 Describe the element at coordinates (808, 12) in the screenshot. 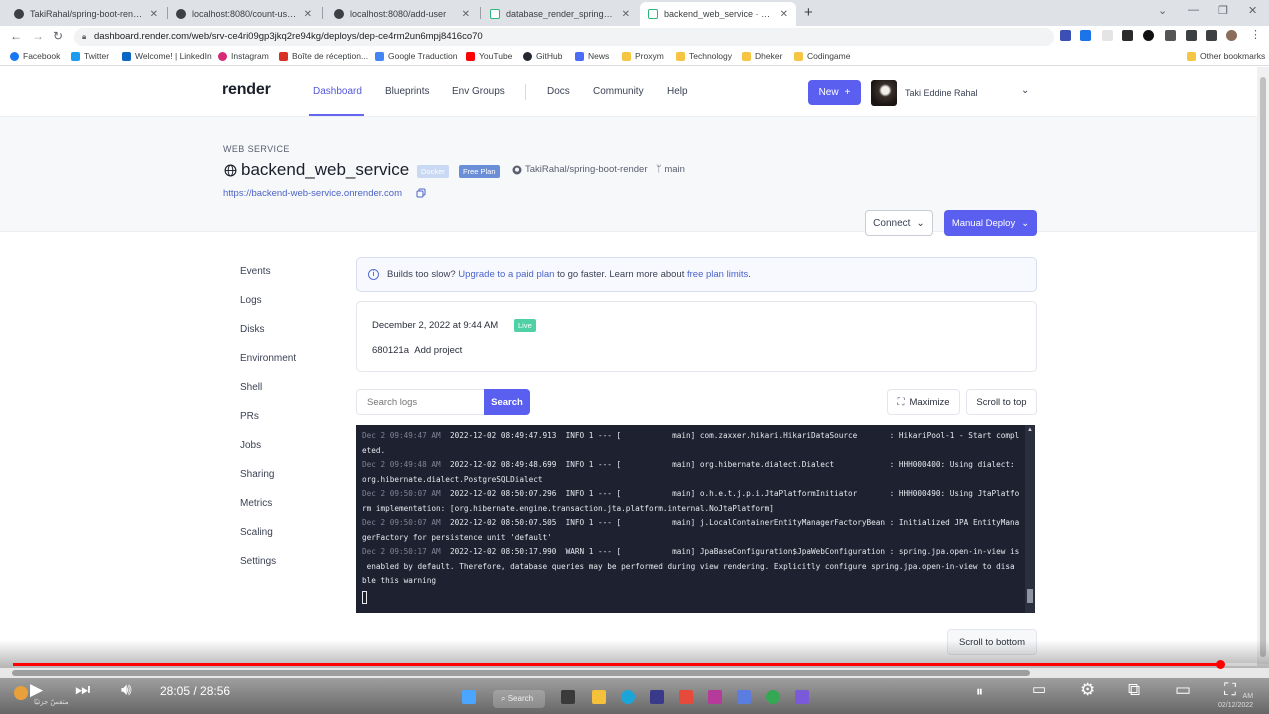

I see `new-tab-button: +` at that location.